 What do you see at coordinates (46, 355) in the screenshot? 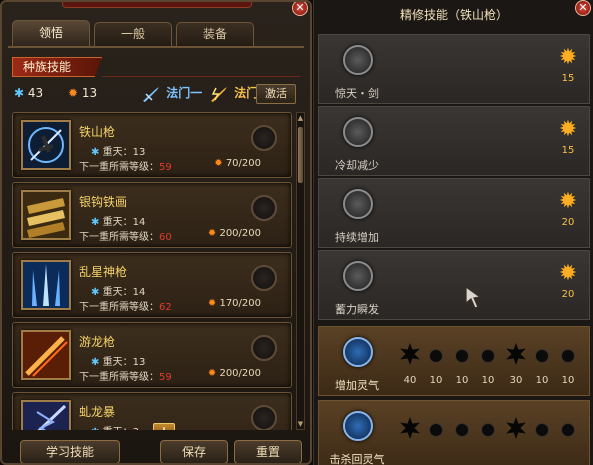
I see `dragon-spear-skill-icon` at bounding box center [46, 355].